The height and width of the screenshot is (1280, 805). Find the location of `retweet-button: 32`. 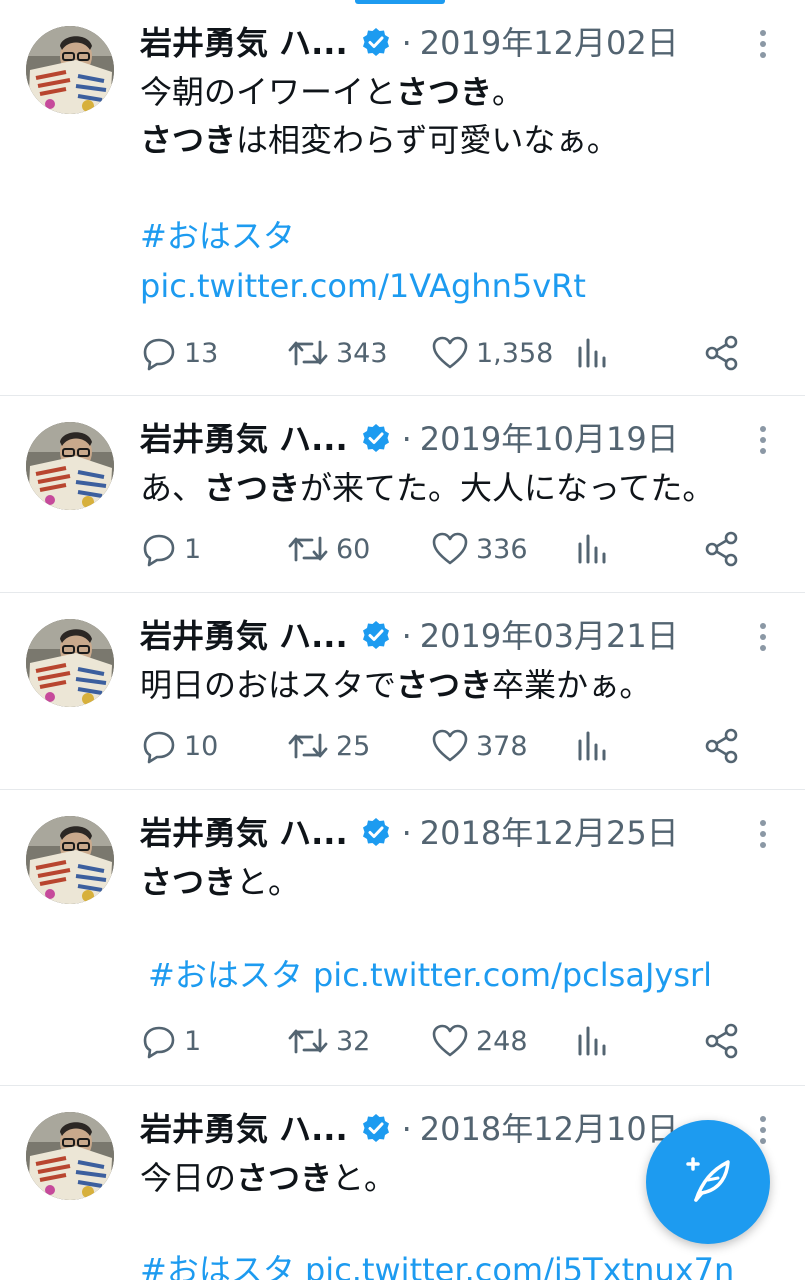

retweet-button: 32 is located at coordinates (328, 1041).